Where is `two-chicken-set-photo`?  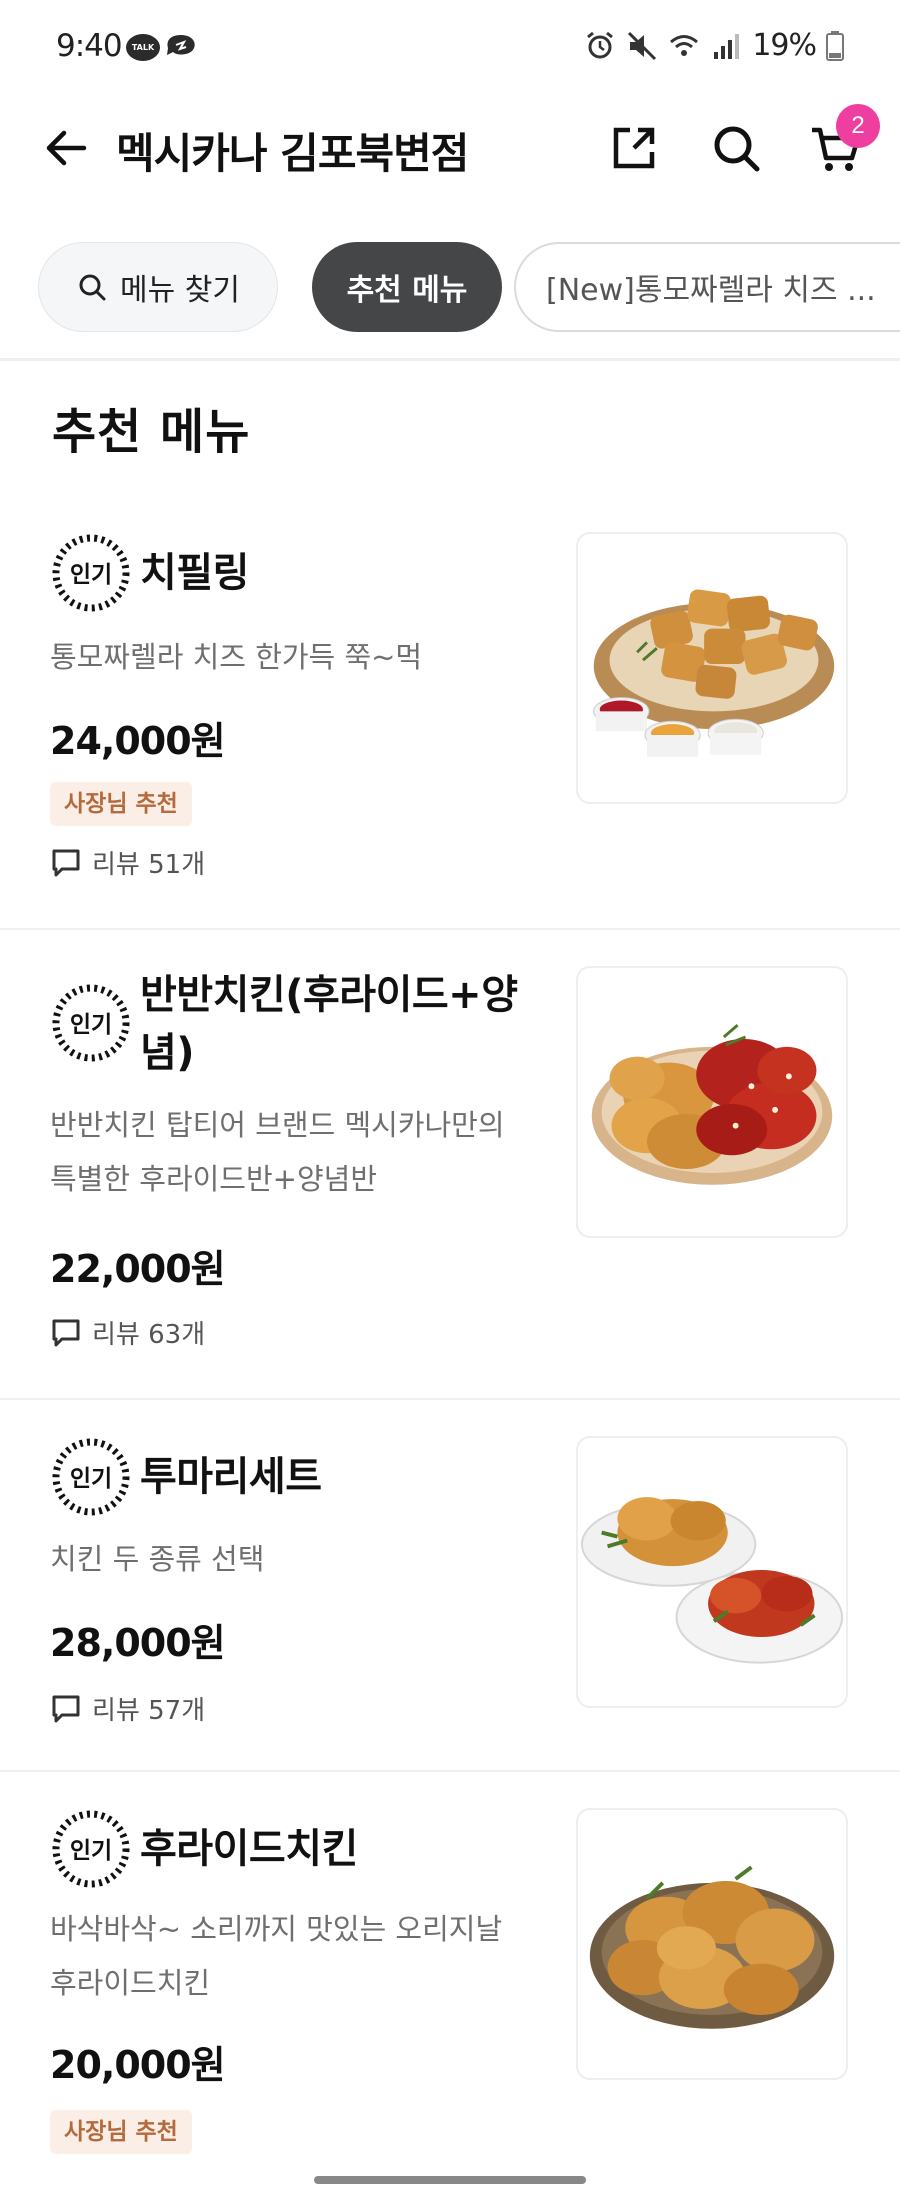 two-chicken-set-photo is located at coordinates (712, 1580).